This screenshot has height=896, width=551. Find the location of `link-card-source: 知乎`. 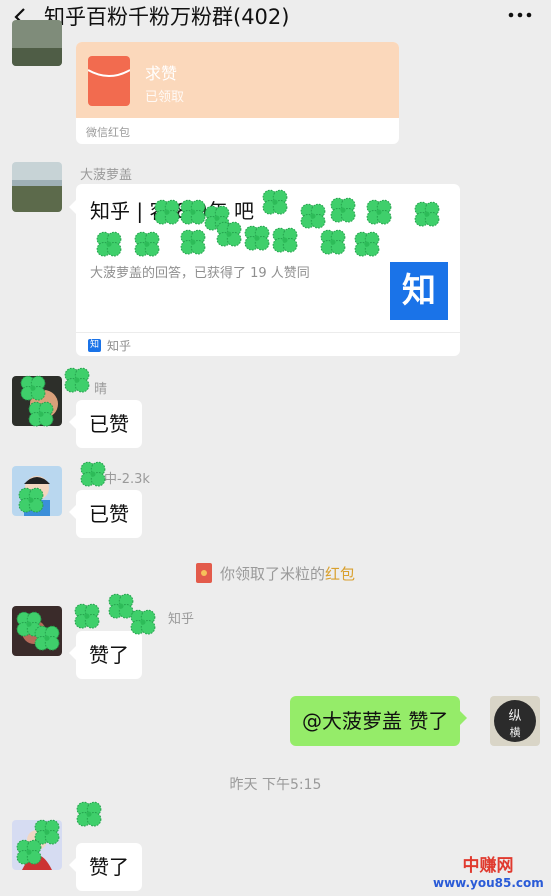

link-card-source: 知乎 is located at coordinates (119, 346).